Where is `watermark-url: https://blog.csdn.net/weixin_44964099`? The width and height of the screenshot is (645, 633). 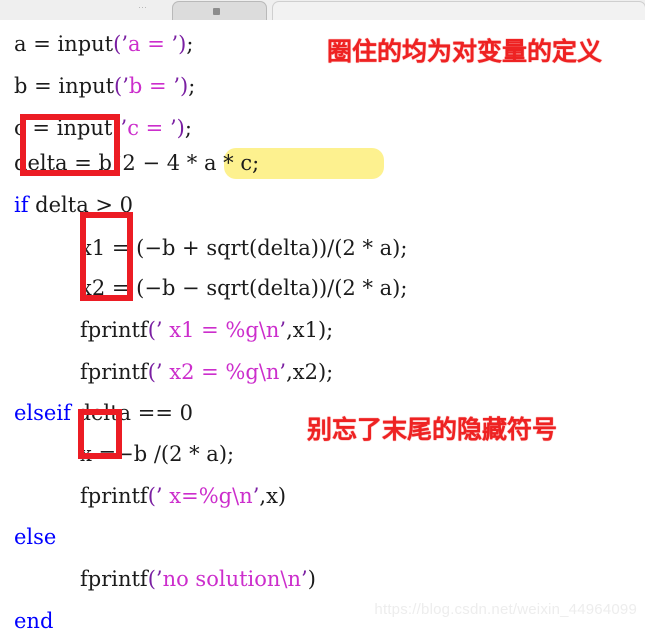 watermark-url: https://blog.csdn.net/weixin_44964099 is located at coordinates (505, 609).